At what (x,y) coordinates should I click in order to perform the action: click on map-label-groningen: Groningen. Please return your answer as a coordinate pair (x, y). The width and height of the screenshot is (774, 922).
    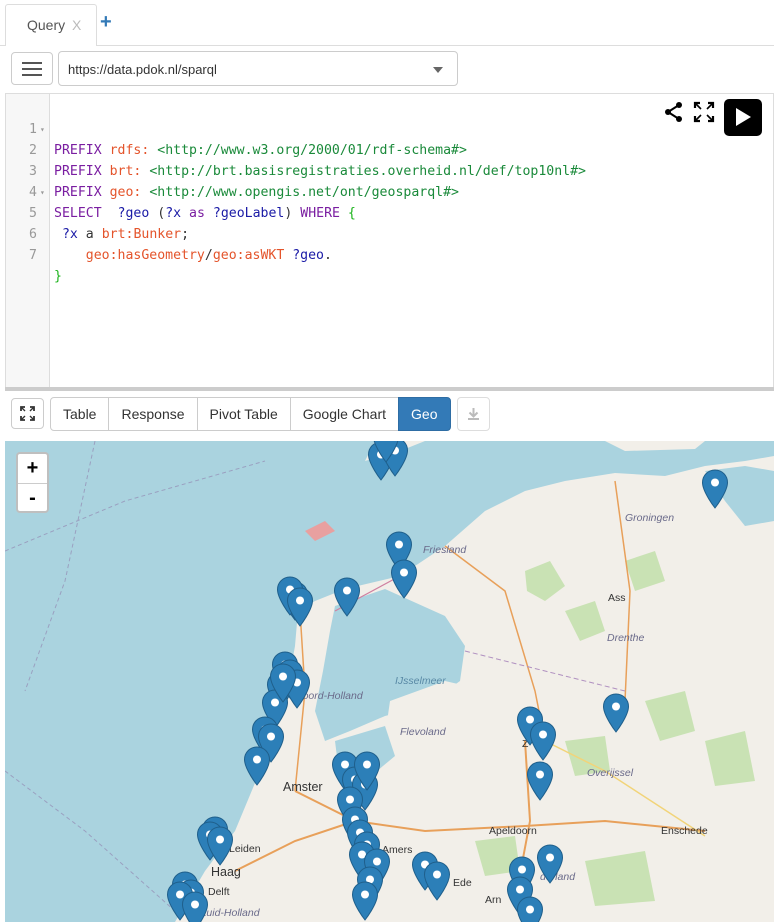
    Looking at the image, I should click on (650, 518).